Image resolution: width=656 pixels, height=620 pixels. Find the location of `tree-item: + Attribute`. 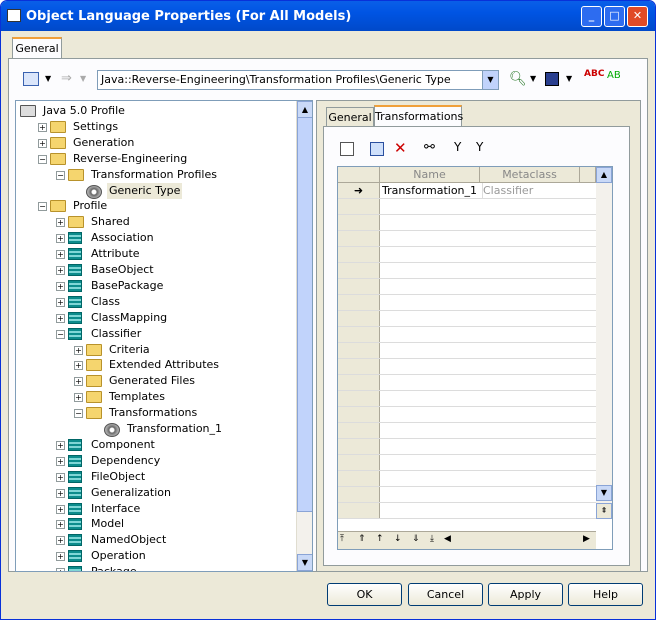

tree-item: + Attribute is located at coordinates (156, 254).